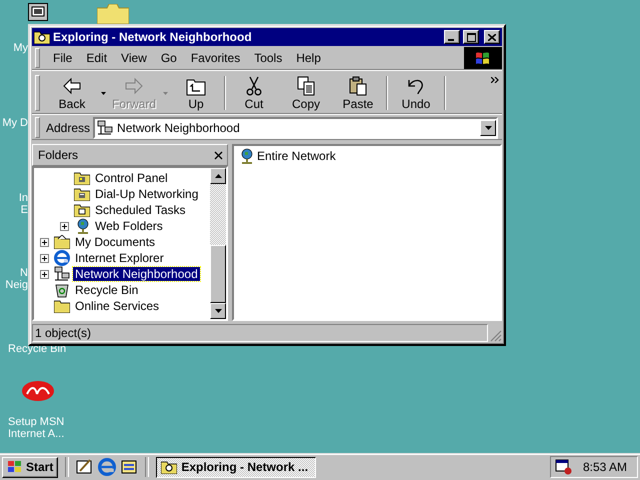 Image resolution: width=640 pixels, height=480 pixels. What do you see at coordinates (564, 467) in the screenshot?
I see `scheduler-icon` at bounding box center [564, 467].